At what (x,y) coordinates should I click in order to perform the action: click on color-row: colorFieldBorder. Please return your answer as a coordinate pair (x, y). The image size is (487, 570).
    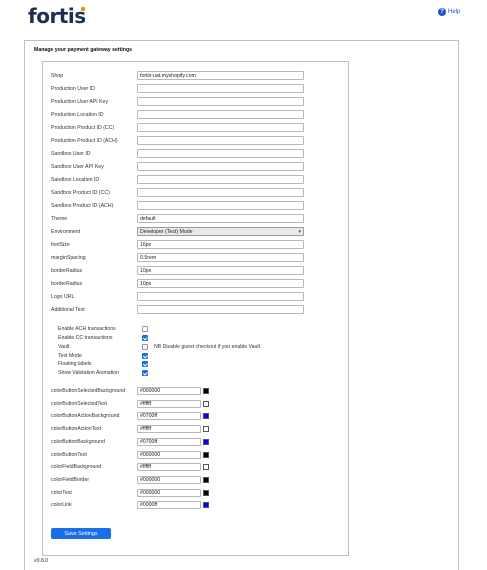
    Looking at the image, I should click on (130, 480).